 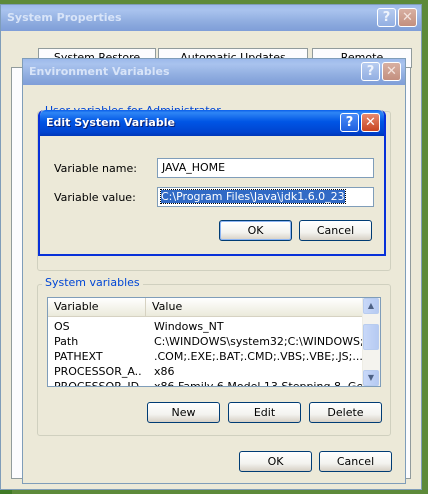 What do you see at coordinates (371, 306) in the screenshot?
I see `scroll-up-icon: ▲` at bounding box center [371, 306].